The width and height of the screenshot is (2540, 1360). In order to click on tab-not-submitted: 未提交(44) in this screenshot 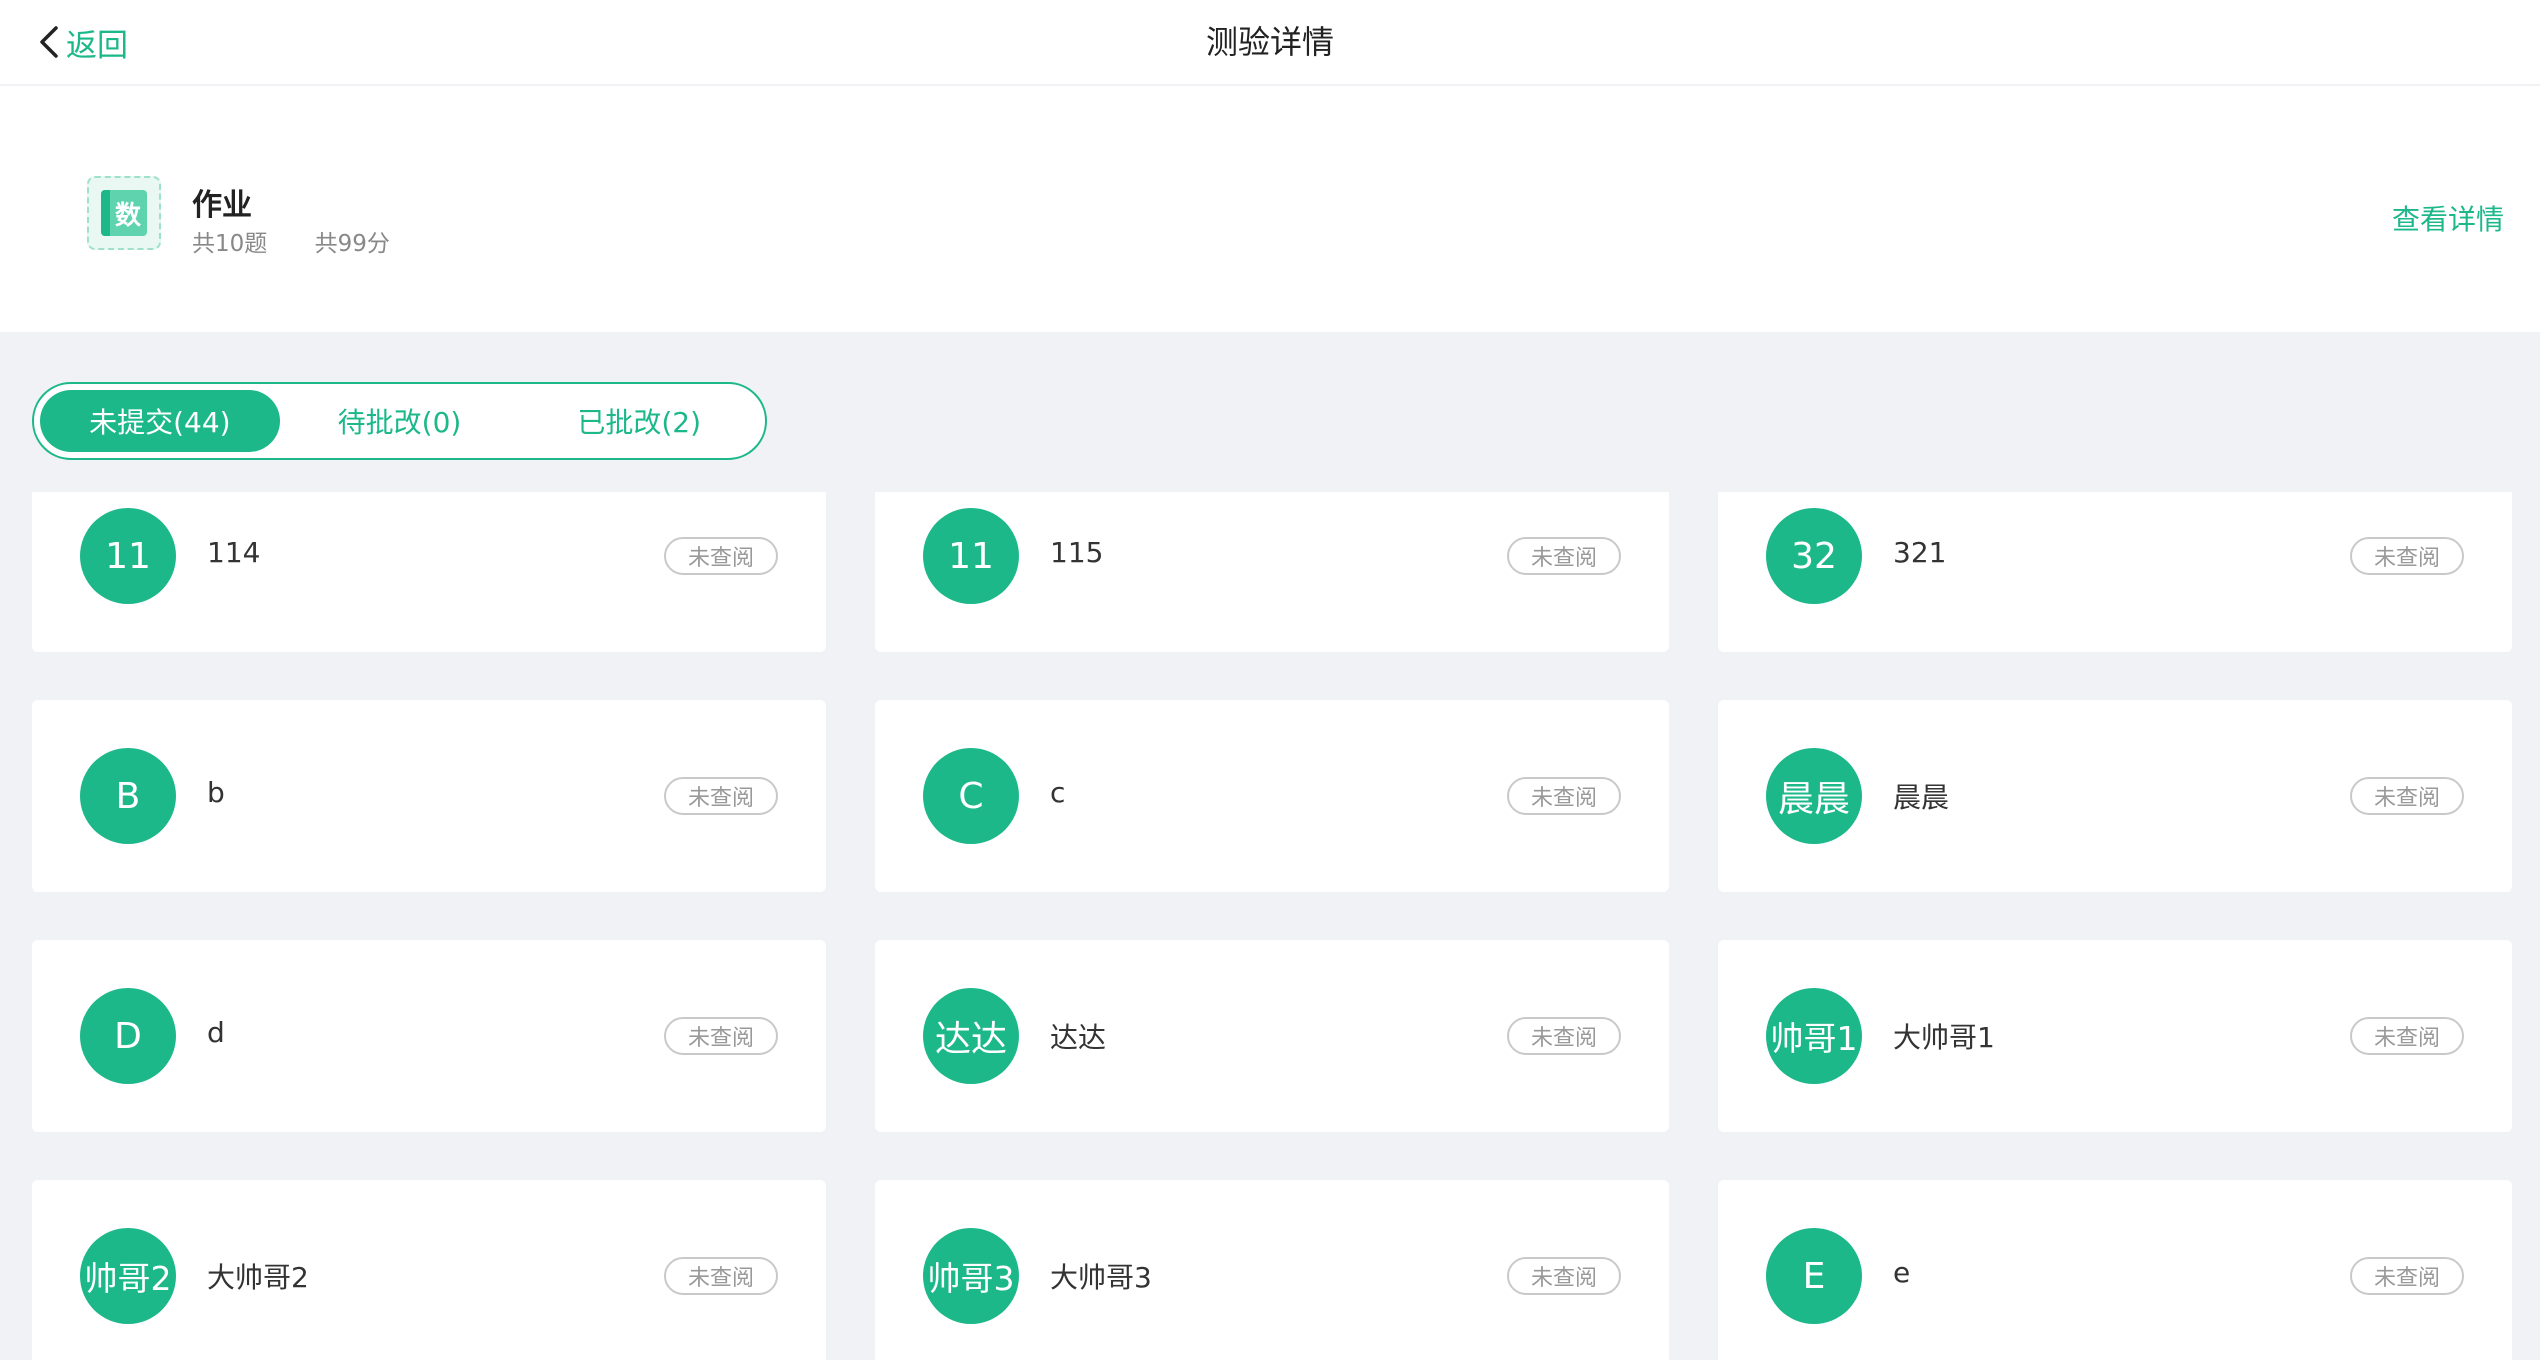, I will do `click(160, 421)`.